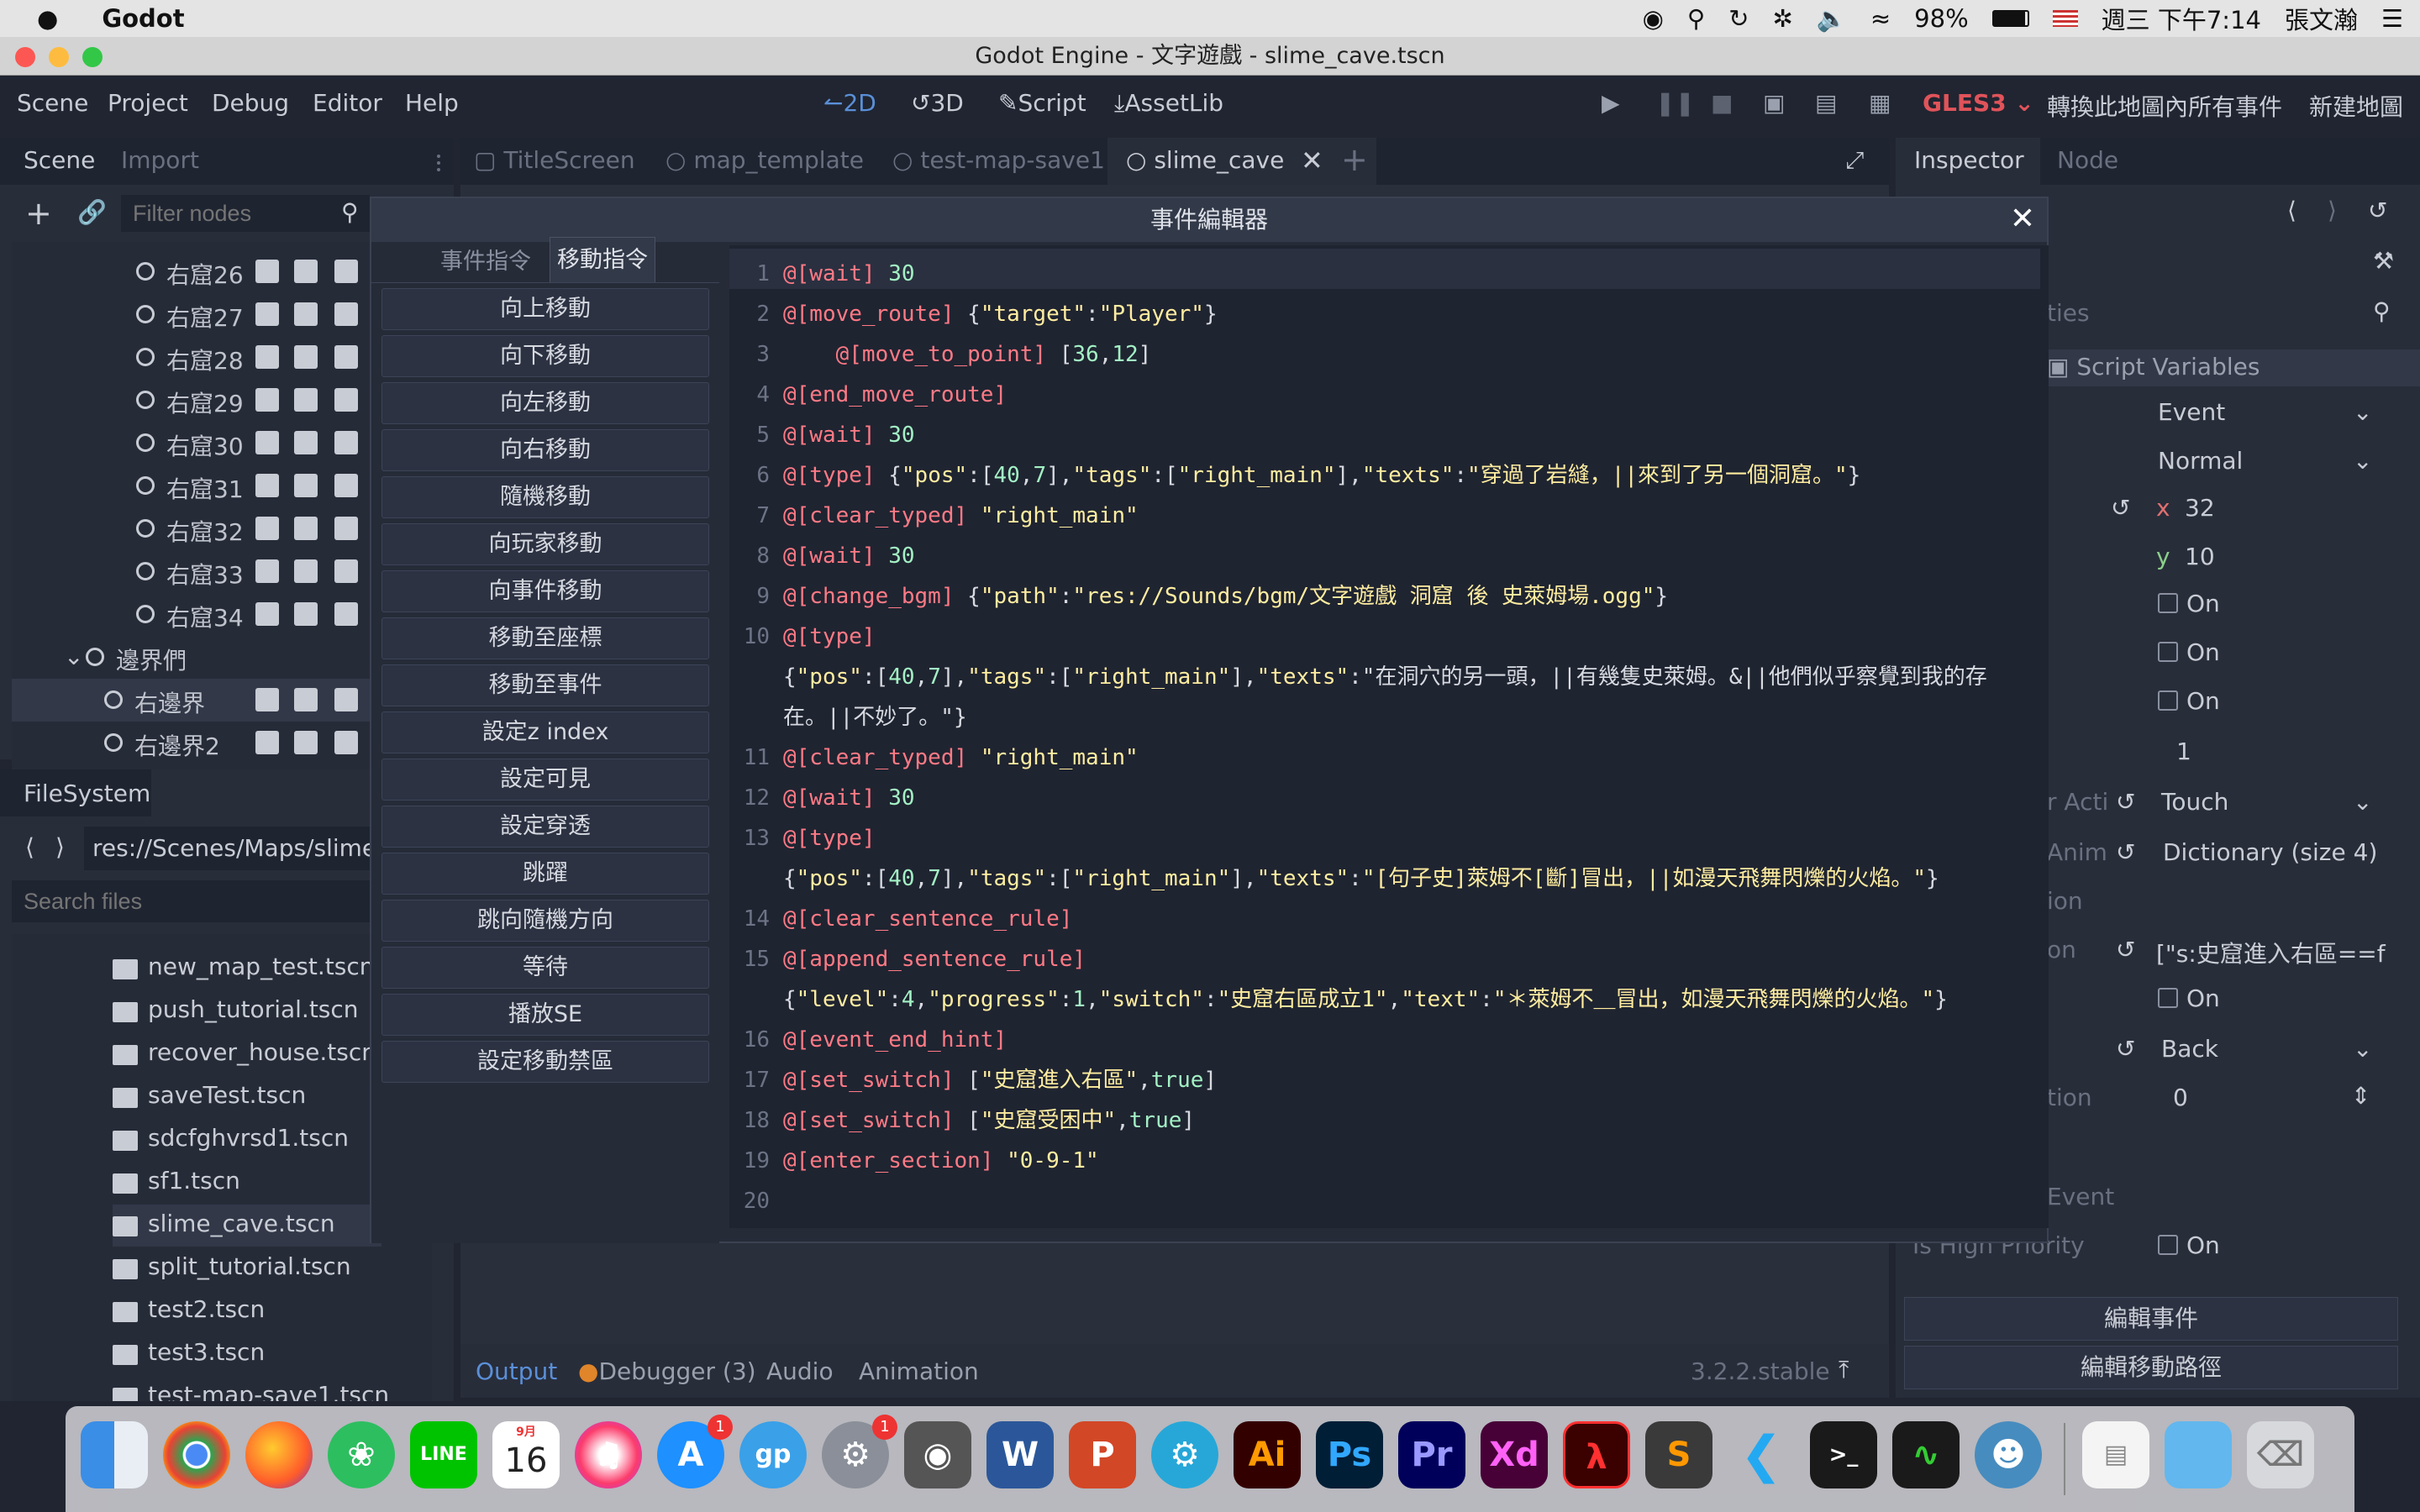  I want to click on menubar-clock: 週三 下午7:14, so click(2181, 18).